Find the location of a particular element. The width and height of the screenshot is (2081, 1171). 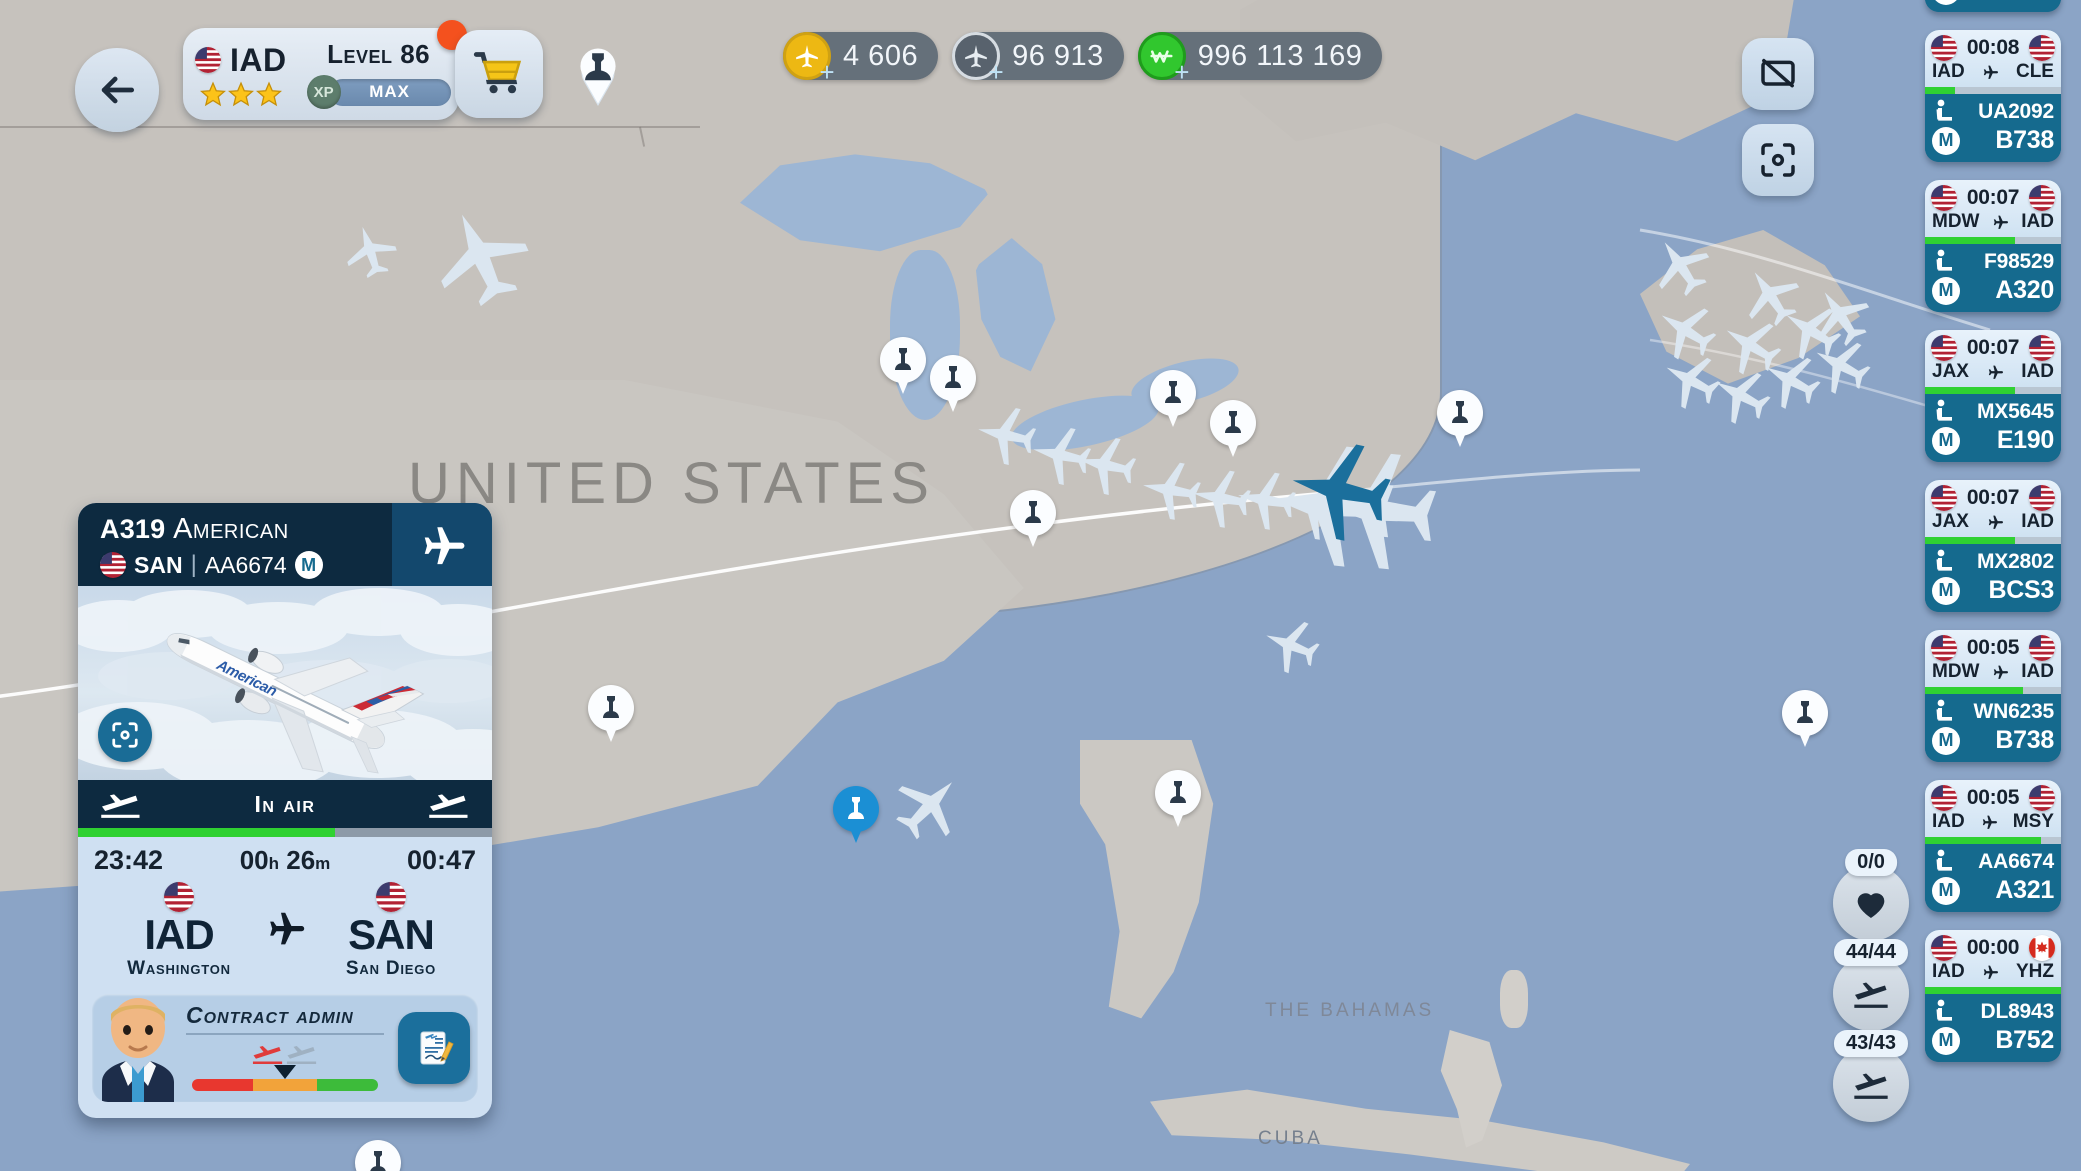

contract-action is located at coordinates (434, 1048).